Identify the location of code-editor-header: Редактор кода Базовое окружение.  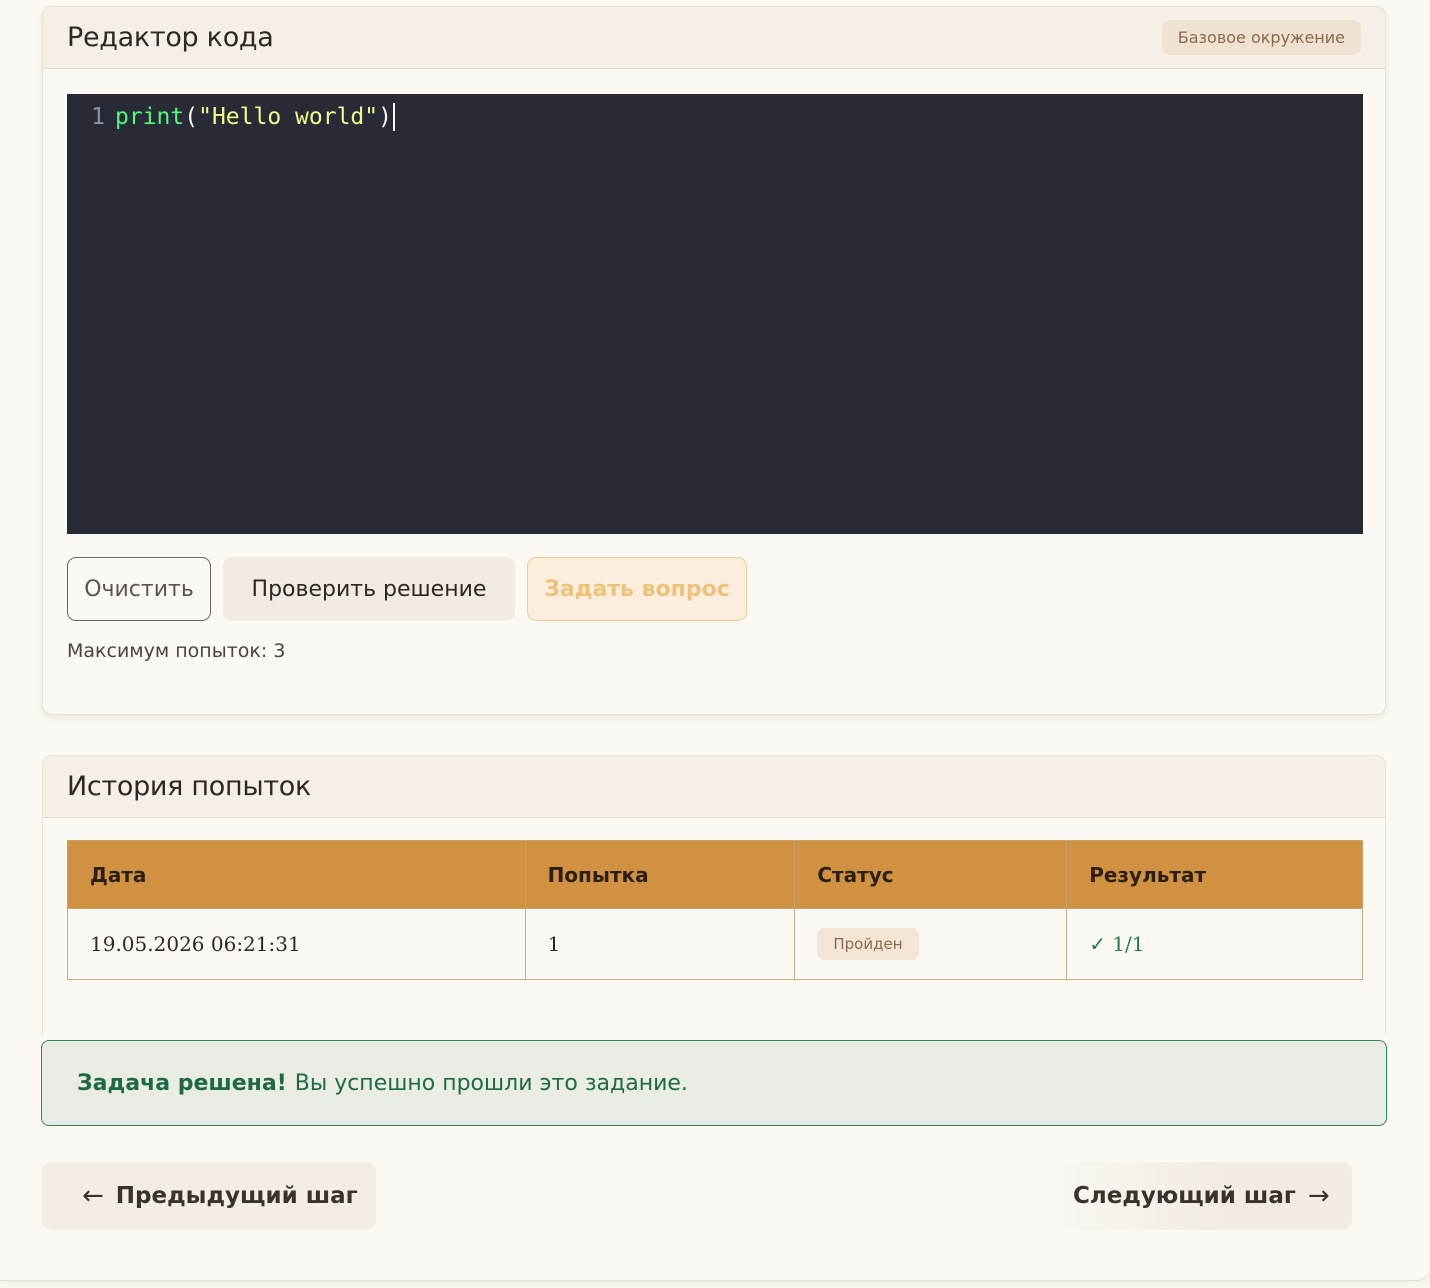
(714, 38).